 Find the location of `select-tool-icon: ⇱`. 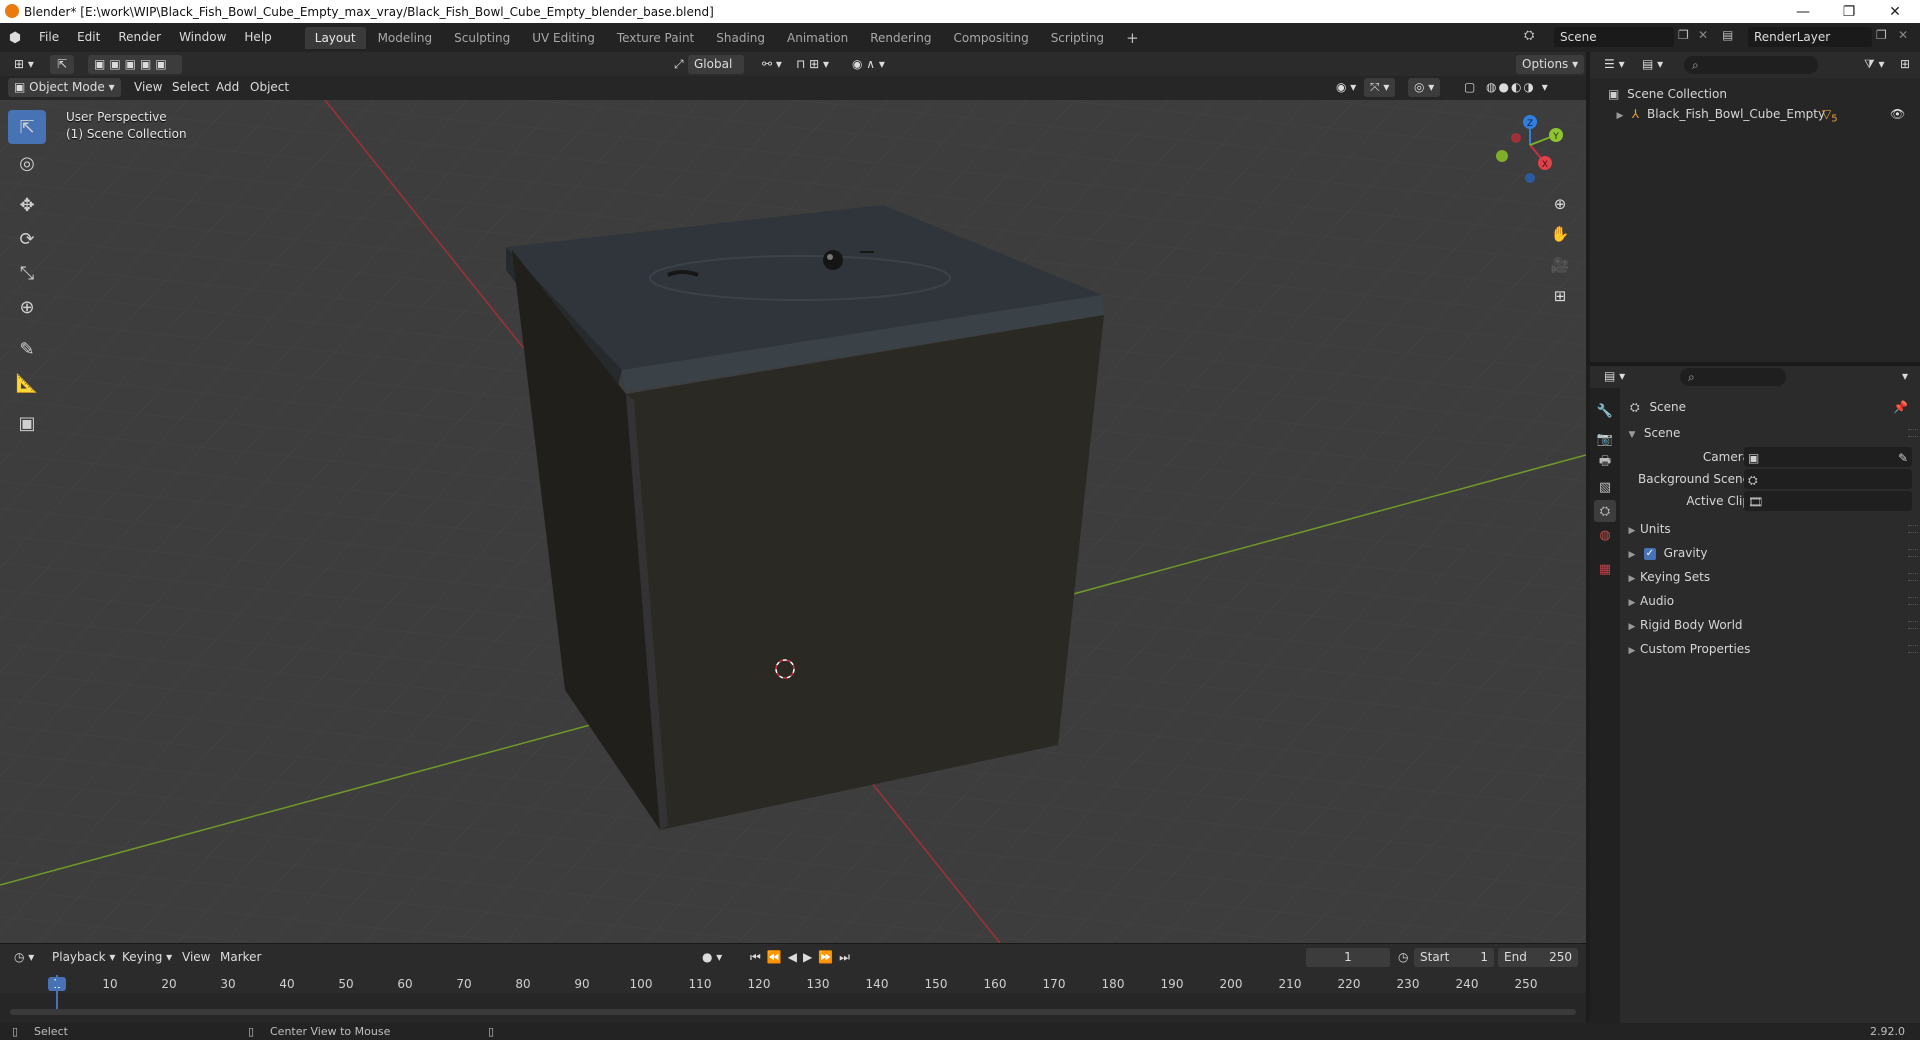

select-tool-icon: ⇱ is located at coordinates (62, 64).